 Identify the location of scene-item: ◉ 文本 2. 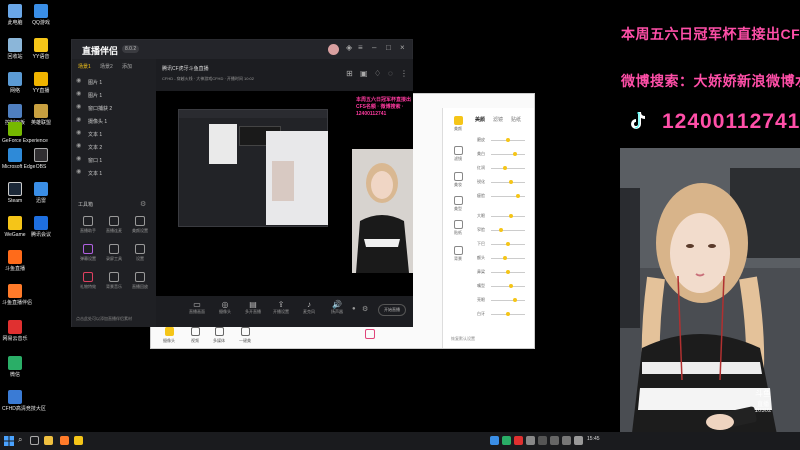
(113, 147).